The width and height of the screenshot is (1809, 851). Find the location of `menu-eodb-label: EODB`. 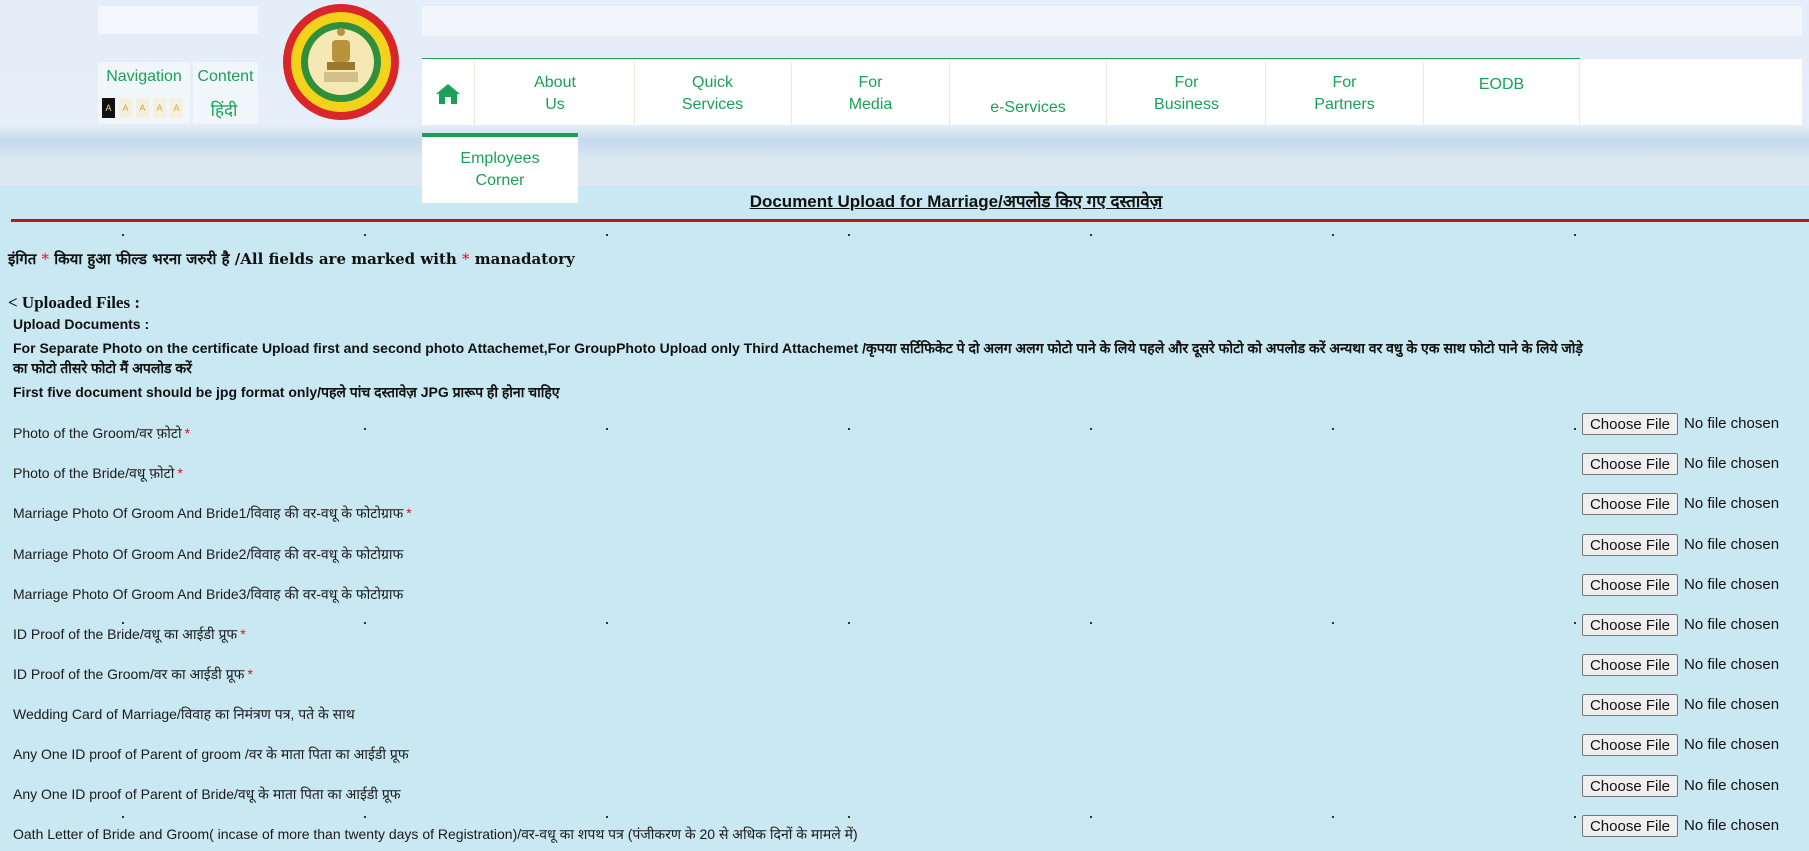

menu-eodb-label: EODB is located at coordinates (1501, 84).